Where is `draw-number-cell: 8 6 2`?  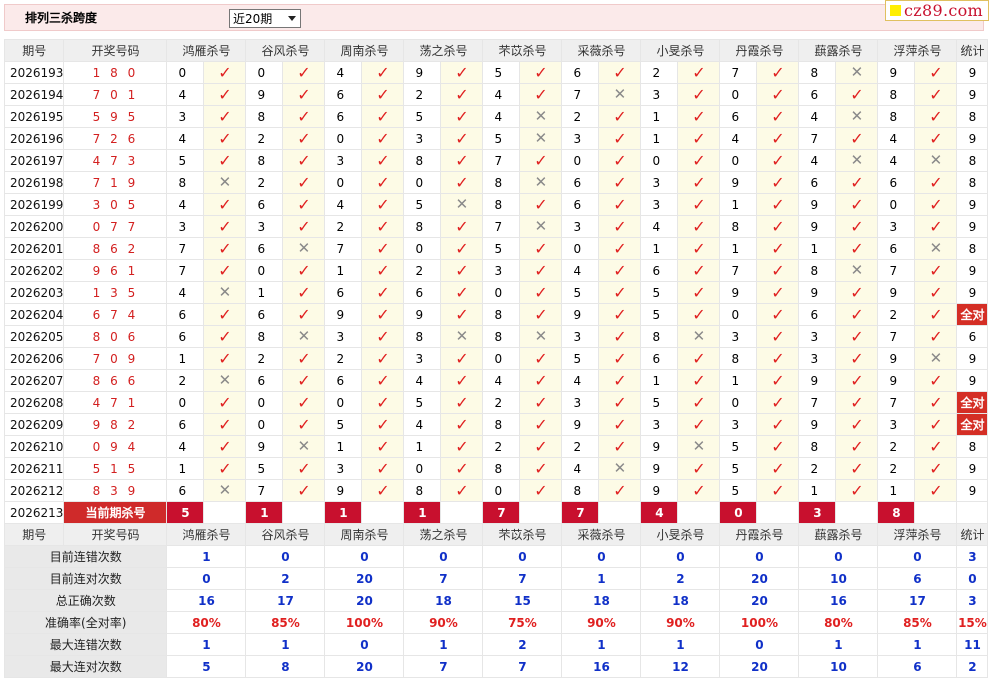 draw-number-cell: 8 6 2 is located at coordinates (115, 248).